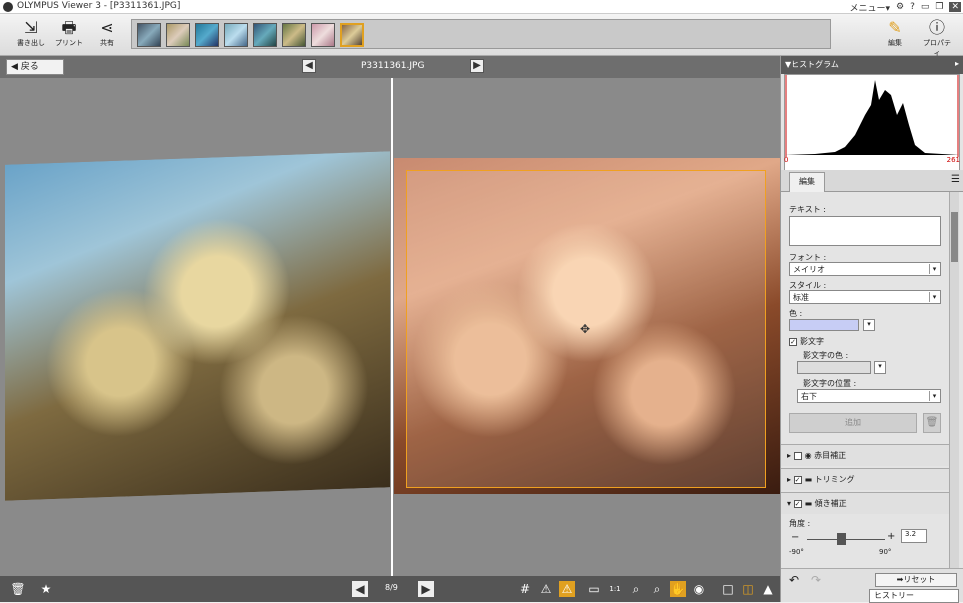  I want to click on menu-button: メニュー▾, so click(869, 7).